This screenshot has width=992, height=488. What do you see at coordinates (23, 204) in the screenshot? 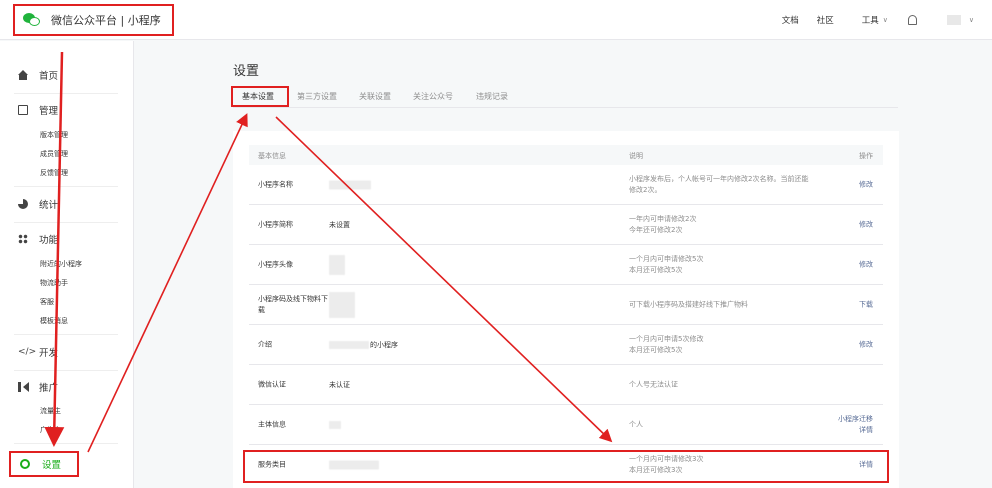
I see `pie-chart-icon` at bounding box center [23, 204].